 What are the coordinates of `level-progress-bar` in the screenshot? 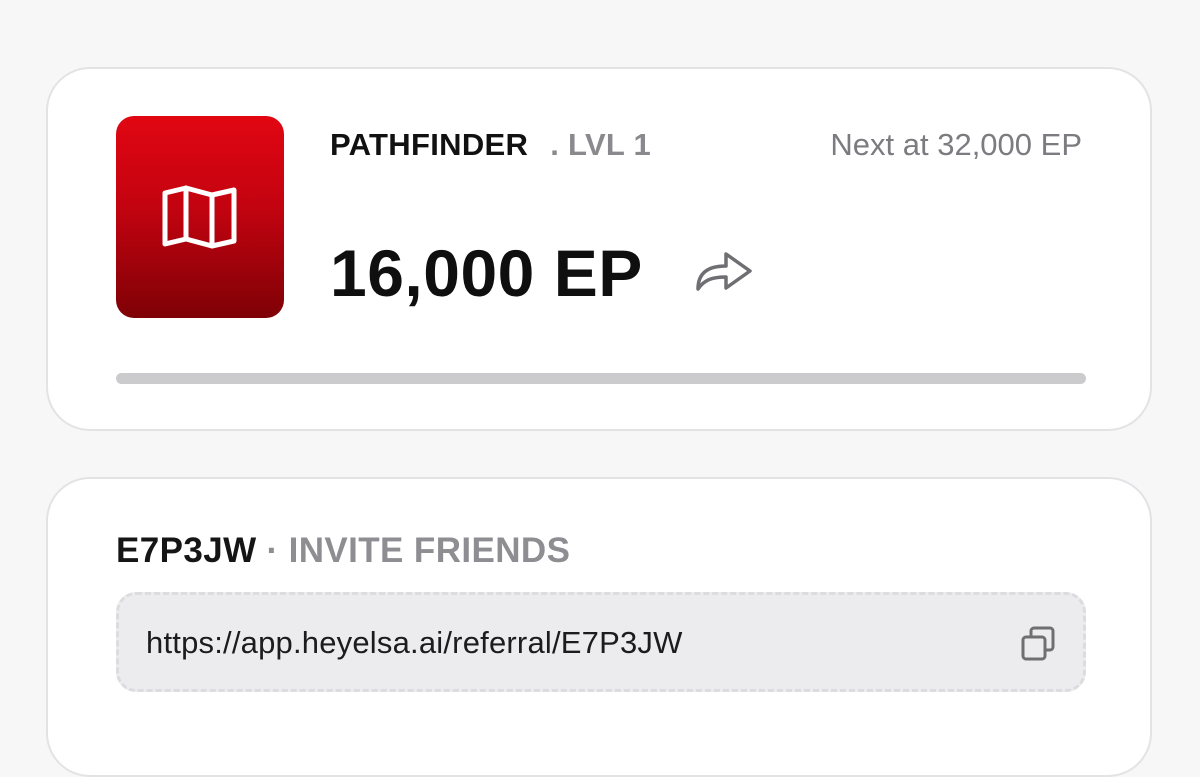 It's located at (601, 378).